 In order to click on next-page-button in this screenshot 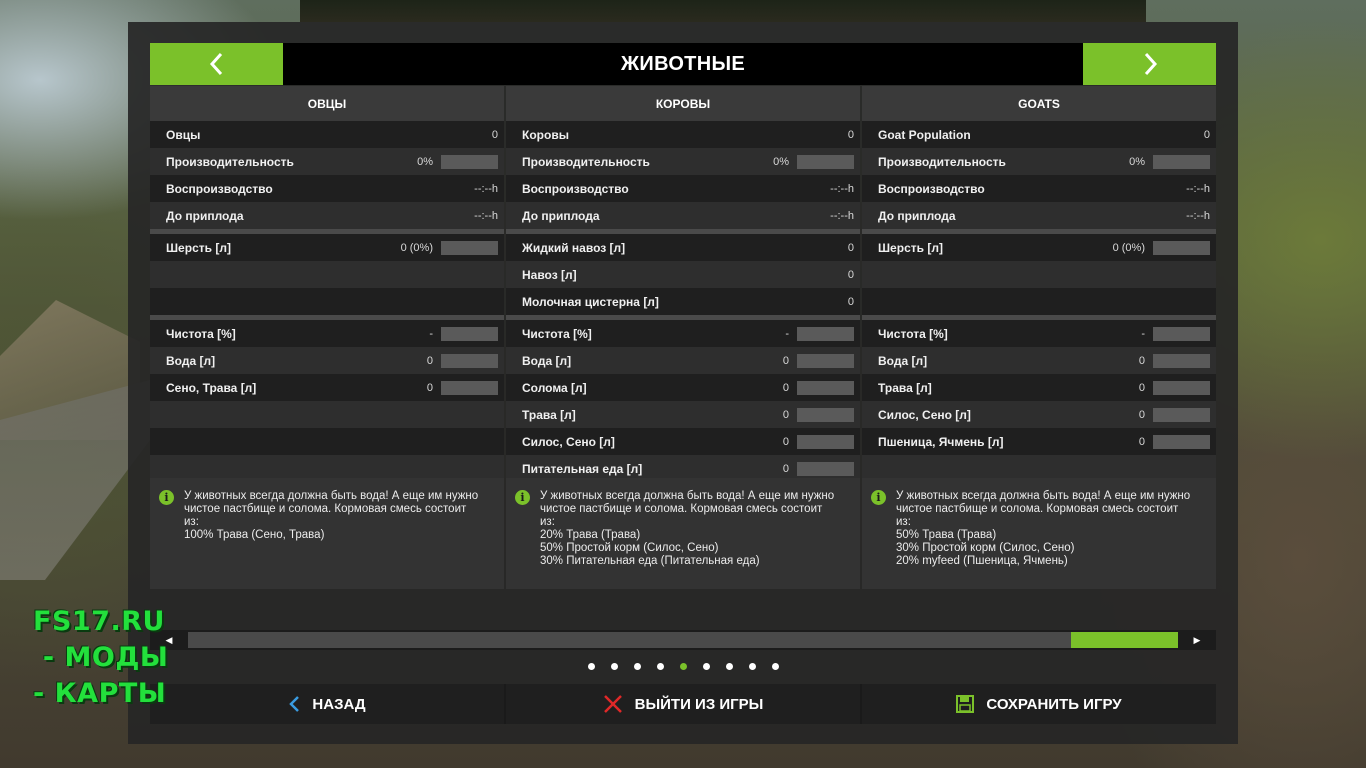, I will do `click(1149, 64)`.